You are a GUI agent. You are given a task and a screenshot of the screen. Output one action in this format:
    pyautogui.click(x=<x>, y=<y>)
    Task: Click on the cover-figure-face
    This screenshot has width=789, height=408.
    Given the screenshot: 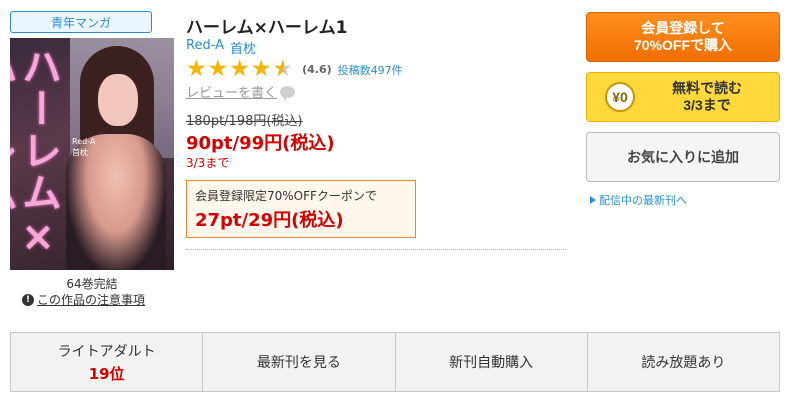 What is the action you would take?
    pyautogui.click(x=118, y=100)
    